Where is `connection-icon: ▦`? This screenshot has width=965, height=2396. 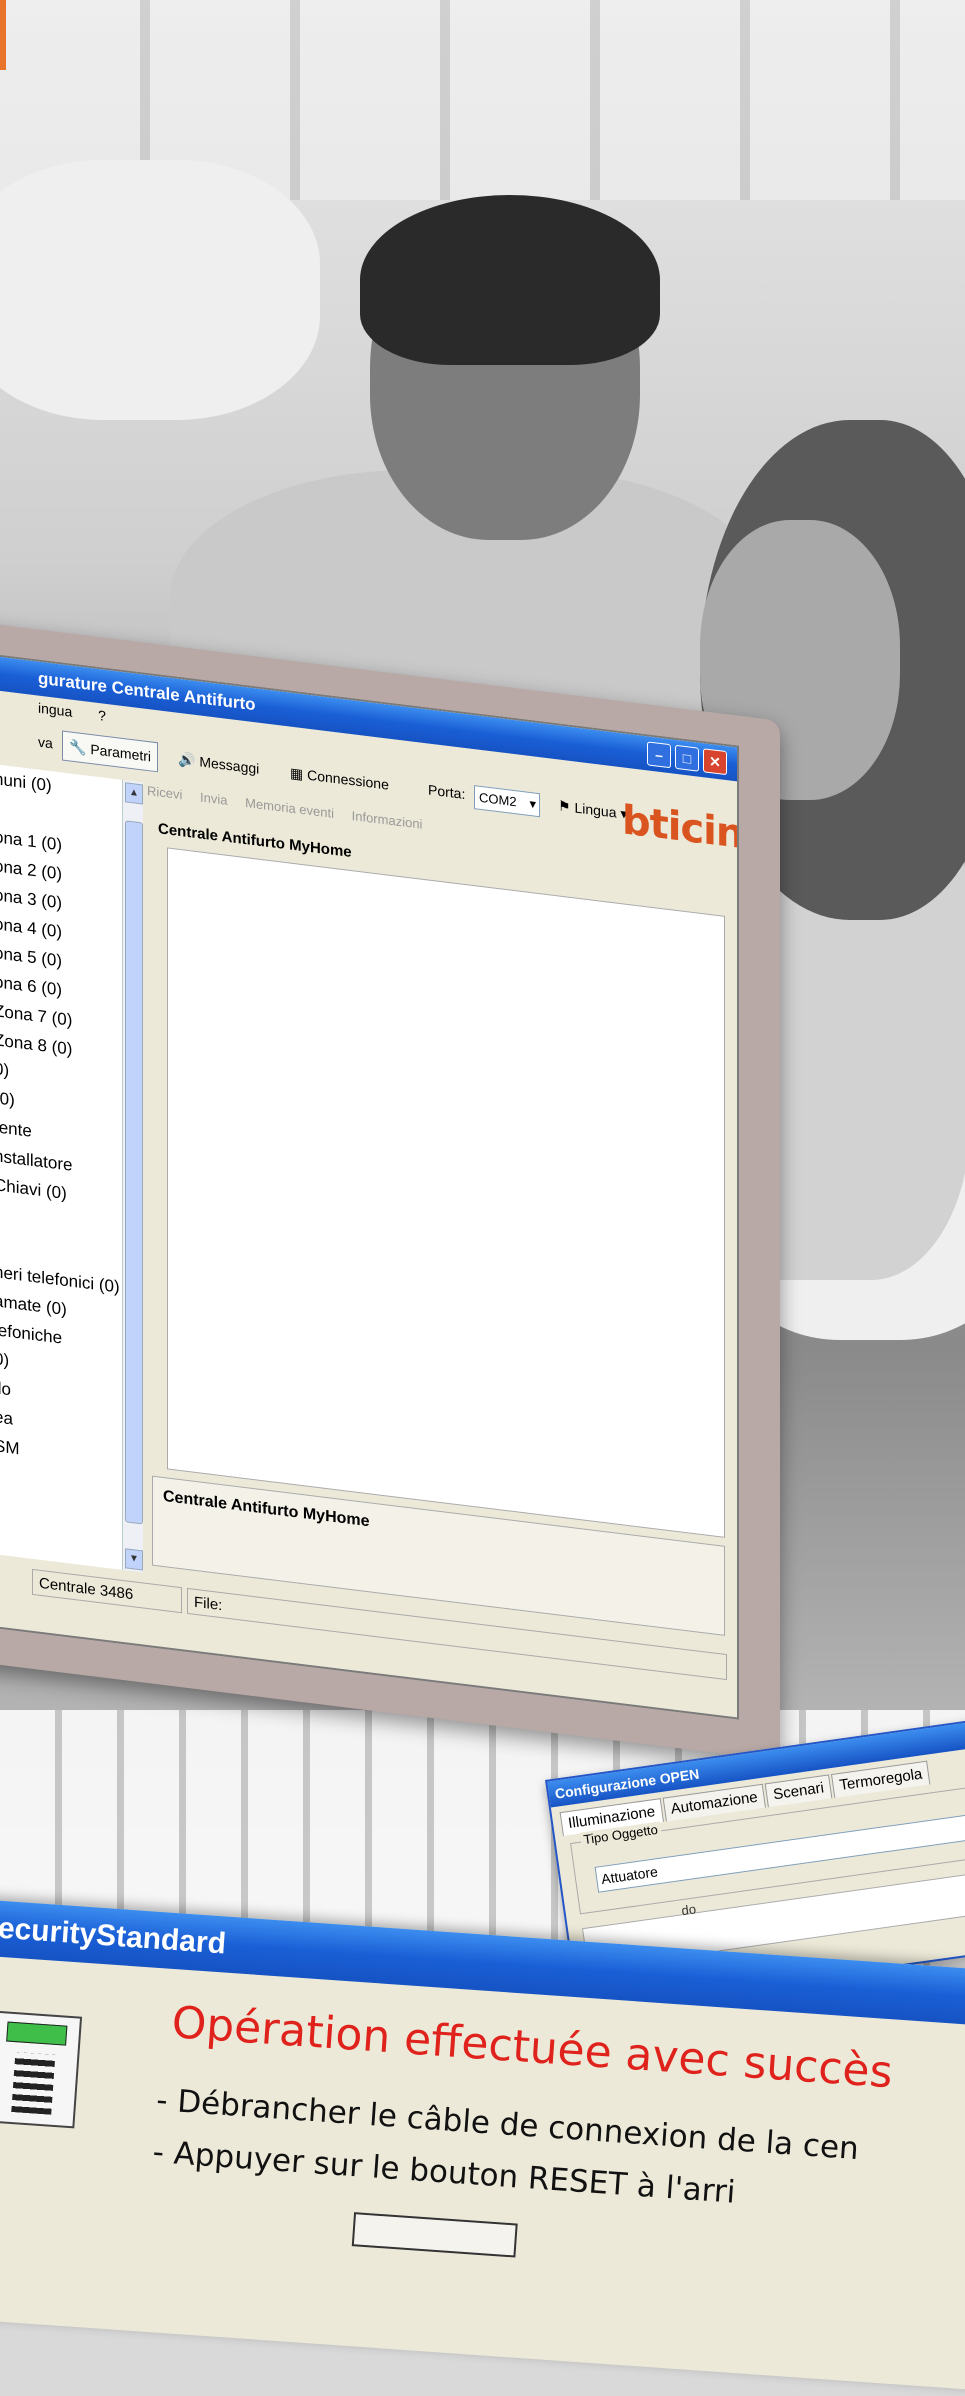
connection-icon: ▦ is located at coordinates (297, 773).